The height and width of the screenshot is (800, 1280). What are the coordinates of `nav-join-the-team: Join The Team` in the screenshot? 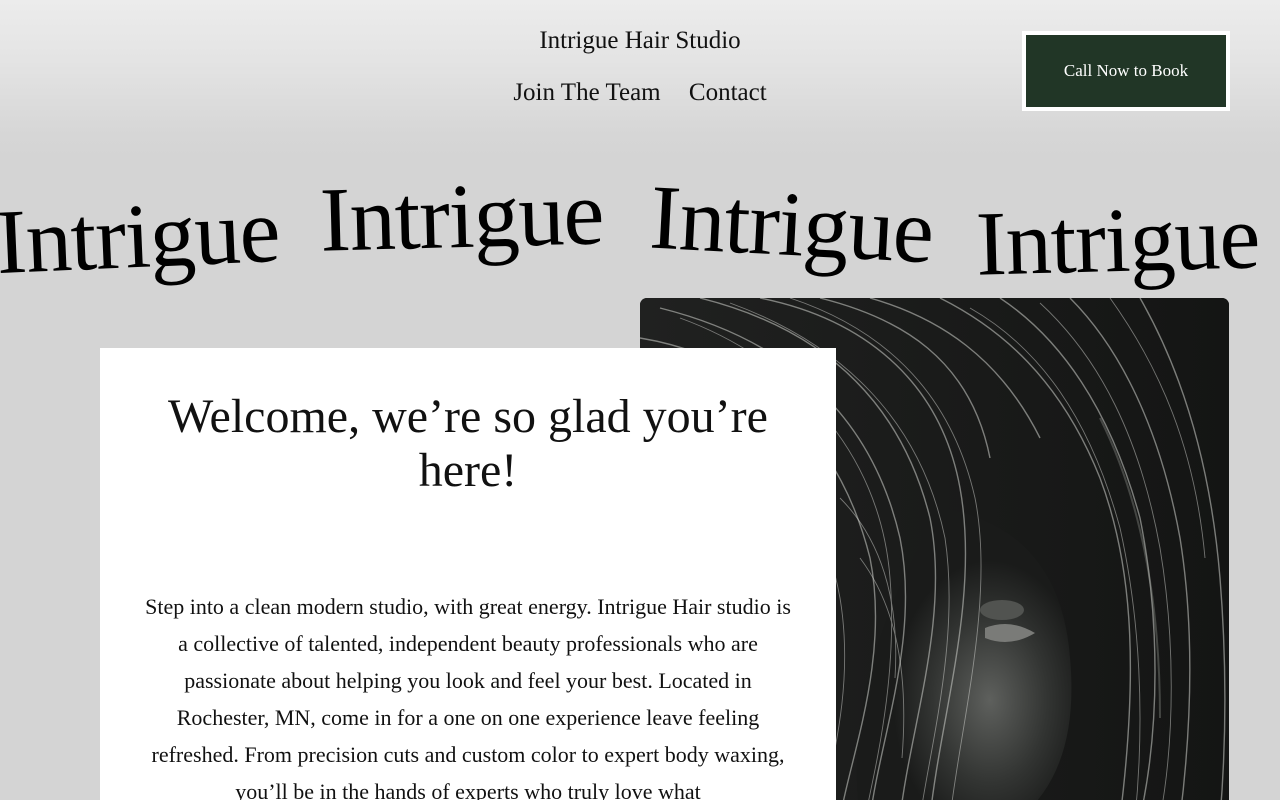 It's located at (586, 93).